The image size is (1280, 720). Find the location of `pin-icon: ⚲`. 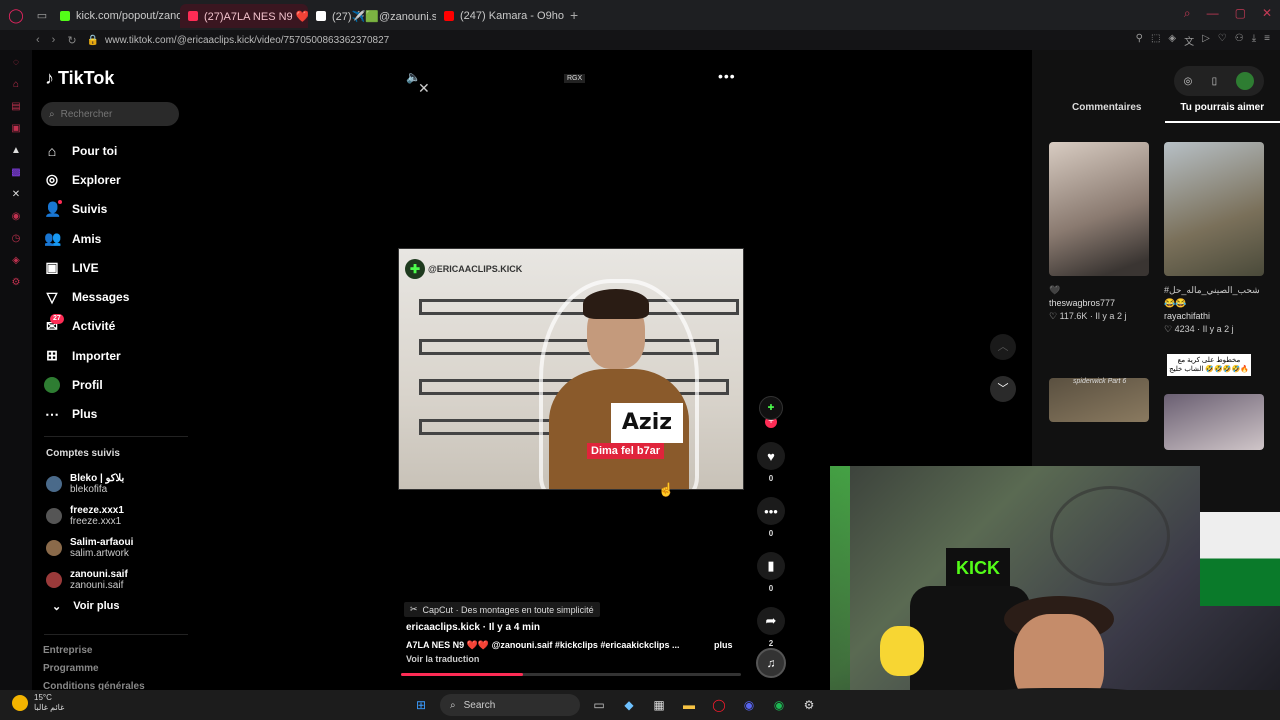

pin-icon: ⚲ is located at coordinates (1139, 40).